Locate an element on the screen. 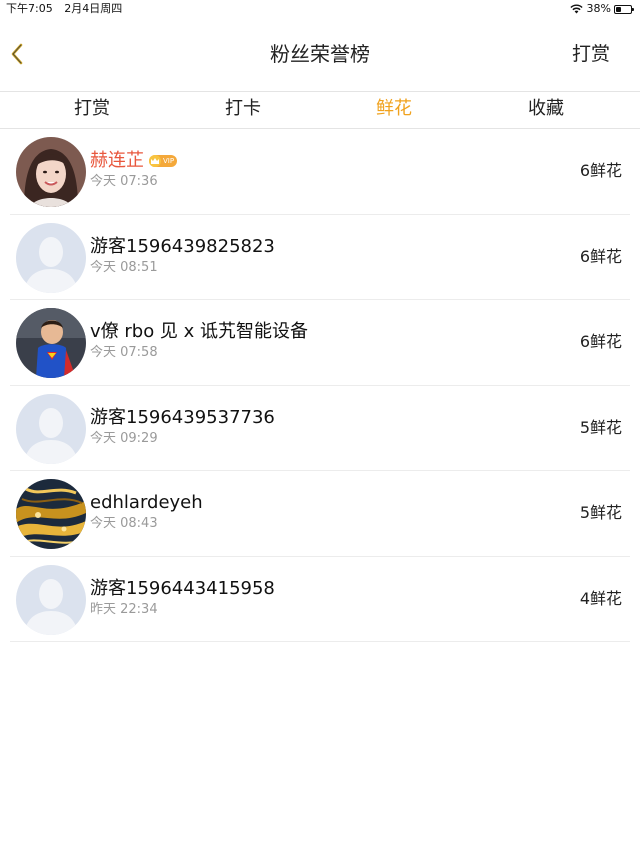 The image size is (640, 853). tab-flowers: 鲜花 is located at coordinates (394, 110).